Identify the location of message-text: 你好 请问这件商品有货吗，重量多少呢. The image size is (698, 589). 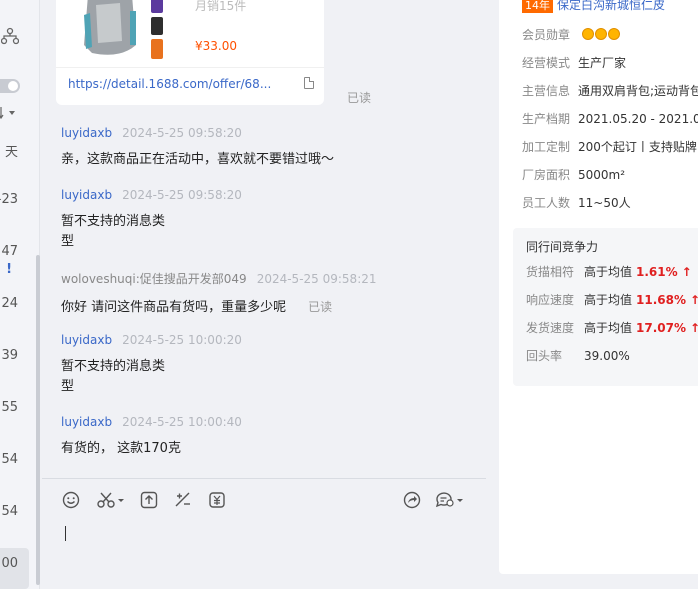
(174, 307).